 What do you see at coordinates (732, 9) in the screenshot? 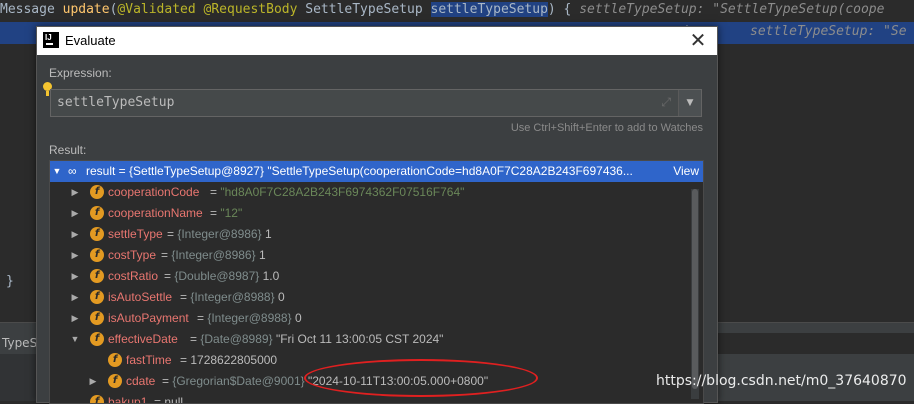
I see `inline-debug-hint: settleTypeSetup: "SettleTypeSetup(coope` at bounding box center [732, 9].